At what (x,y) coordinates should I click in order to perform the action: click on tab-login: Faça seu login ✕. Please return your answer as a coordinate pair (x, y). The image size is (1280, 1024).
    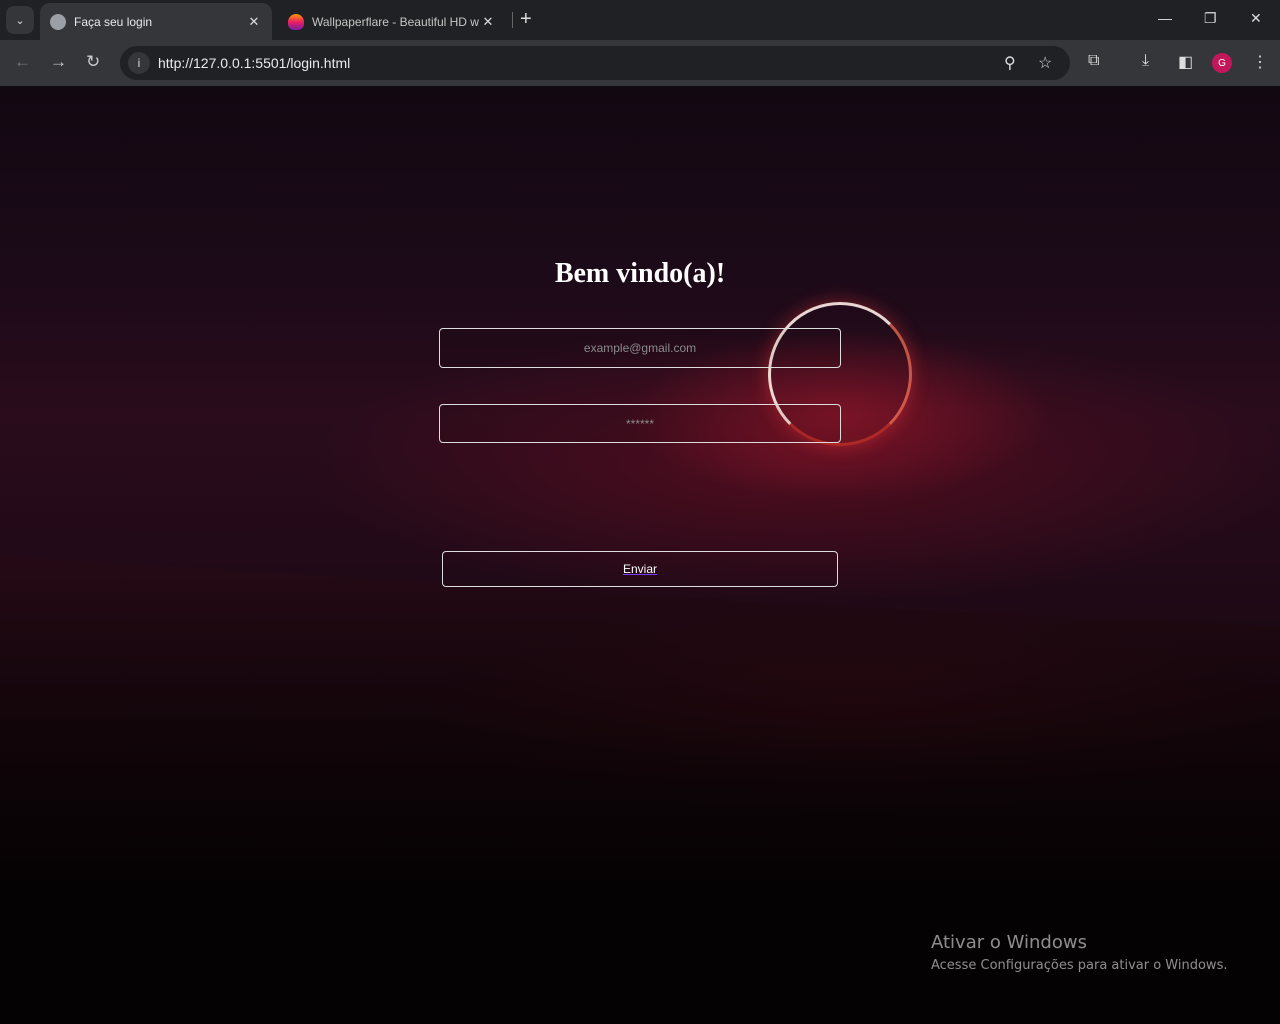
    Looking at the image, I should click on (156, 21).